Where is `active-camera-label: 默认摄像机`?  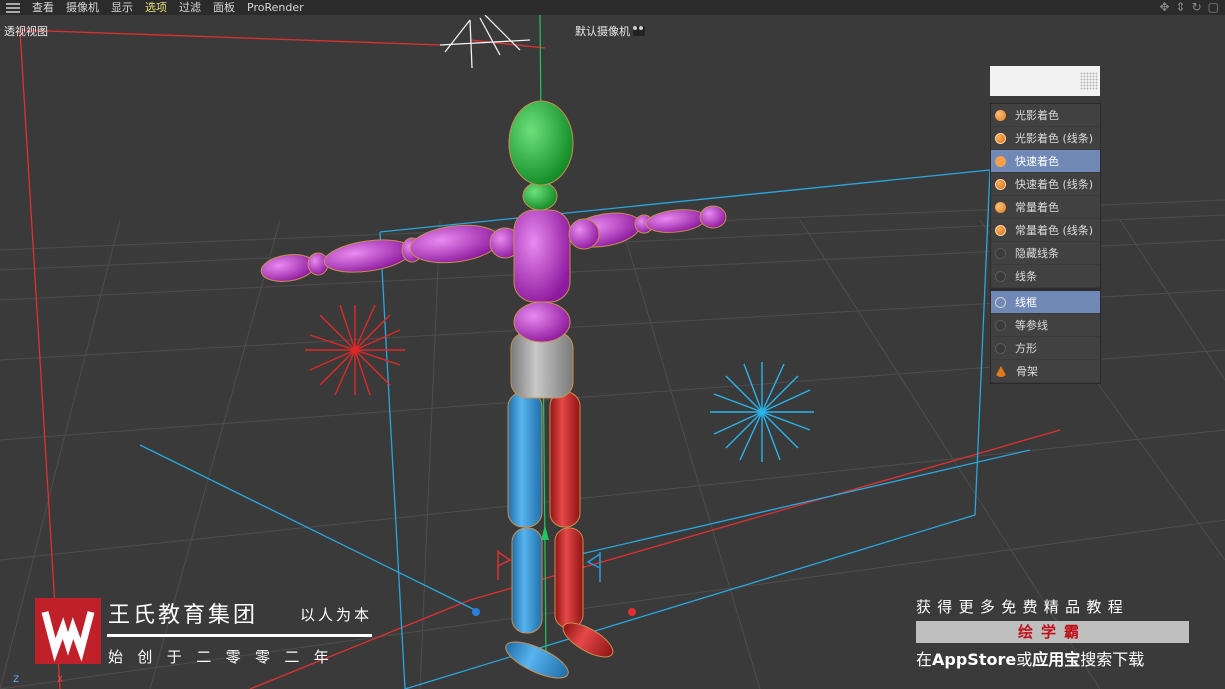
active-camera-label: 默认摄像机 is located at coordinates (610, 31).